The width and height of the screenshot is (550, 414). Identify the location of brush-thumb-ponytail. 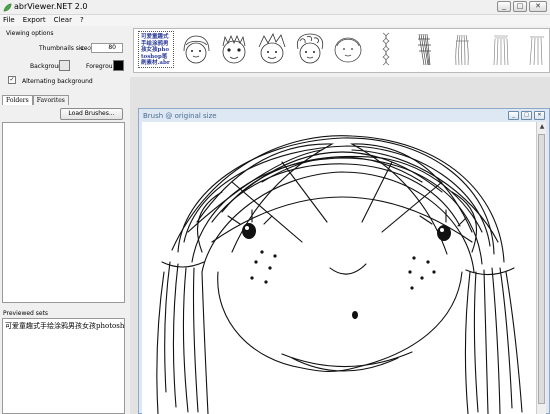
(424, 49).